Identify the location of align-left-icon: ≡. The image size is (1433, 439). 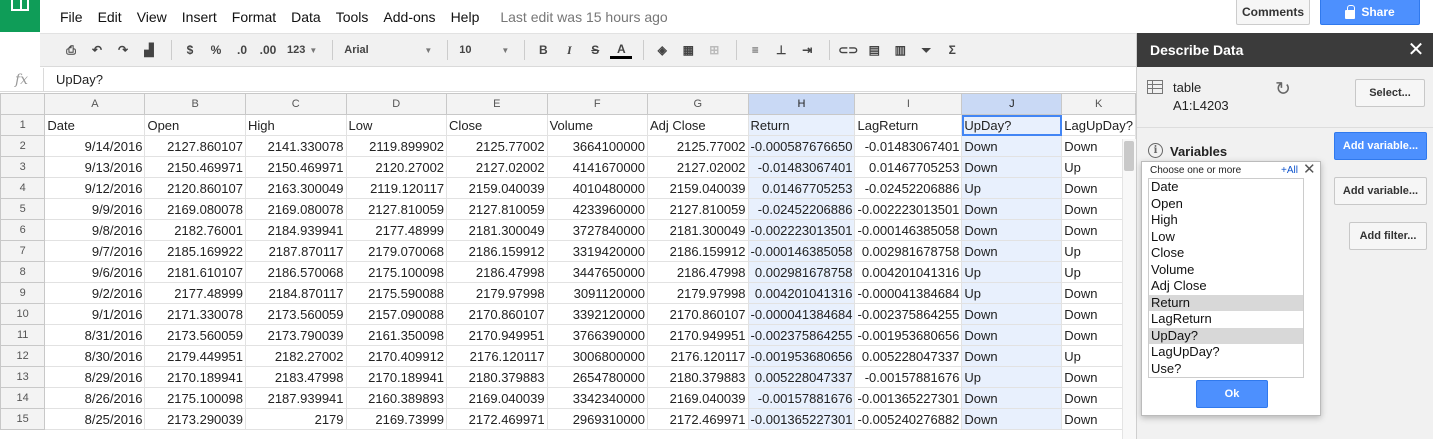
(755, 50).